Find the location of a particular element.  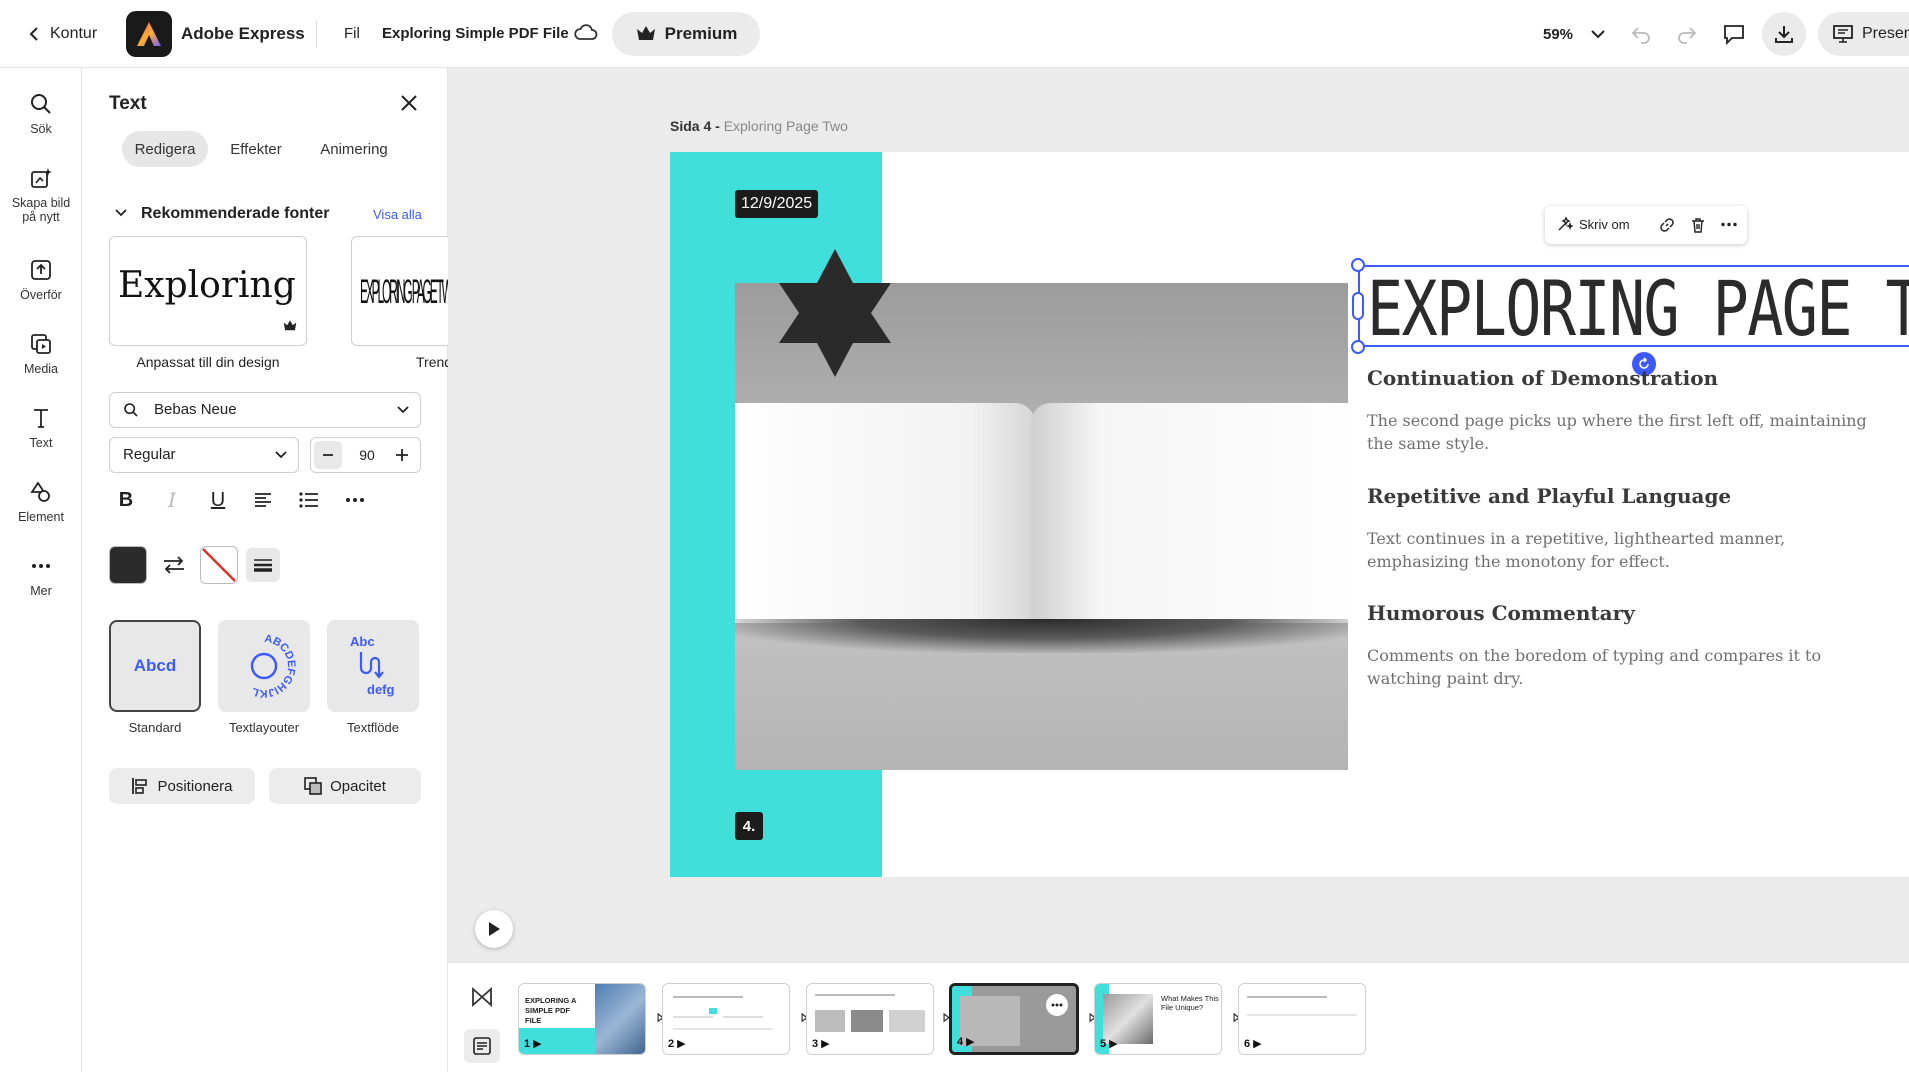

rail-label: Element is located at coordinates (41, 517).